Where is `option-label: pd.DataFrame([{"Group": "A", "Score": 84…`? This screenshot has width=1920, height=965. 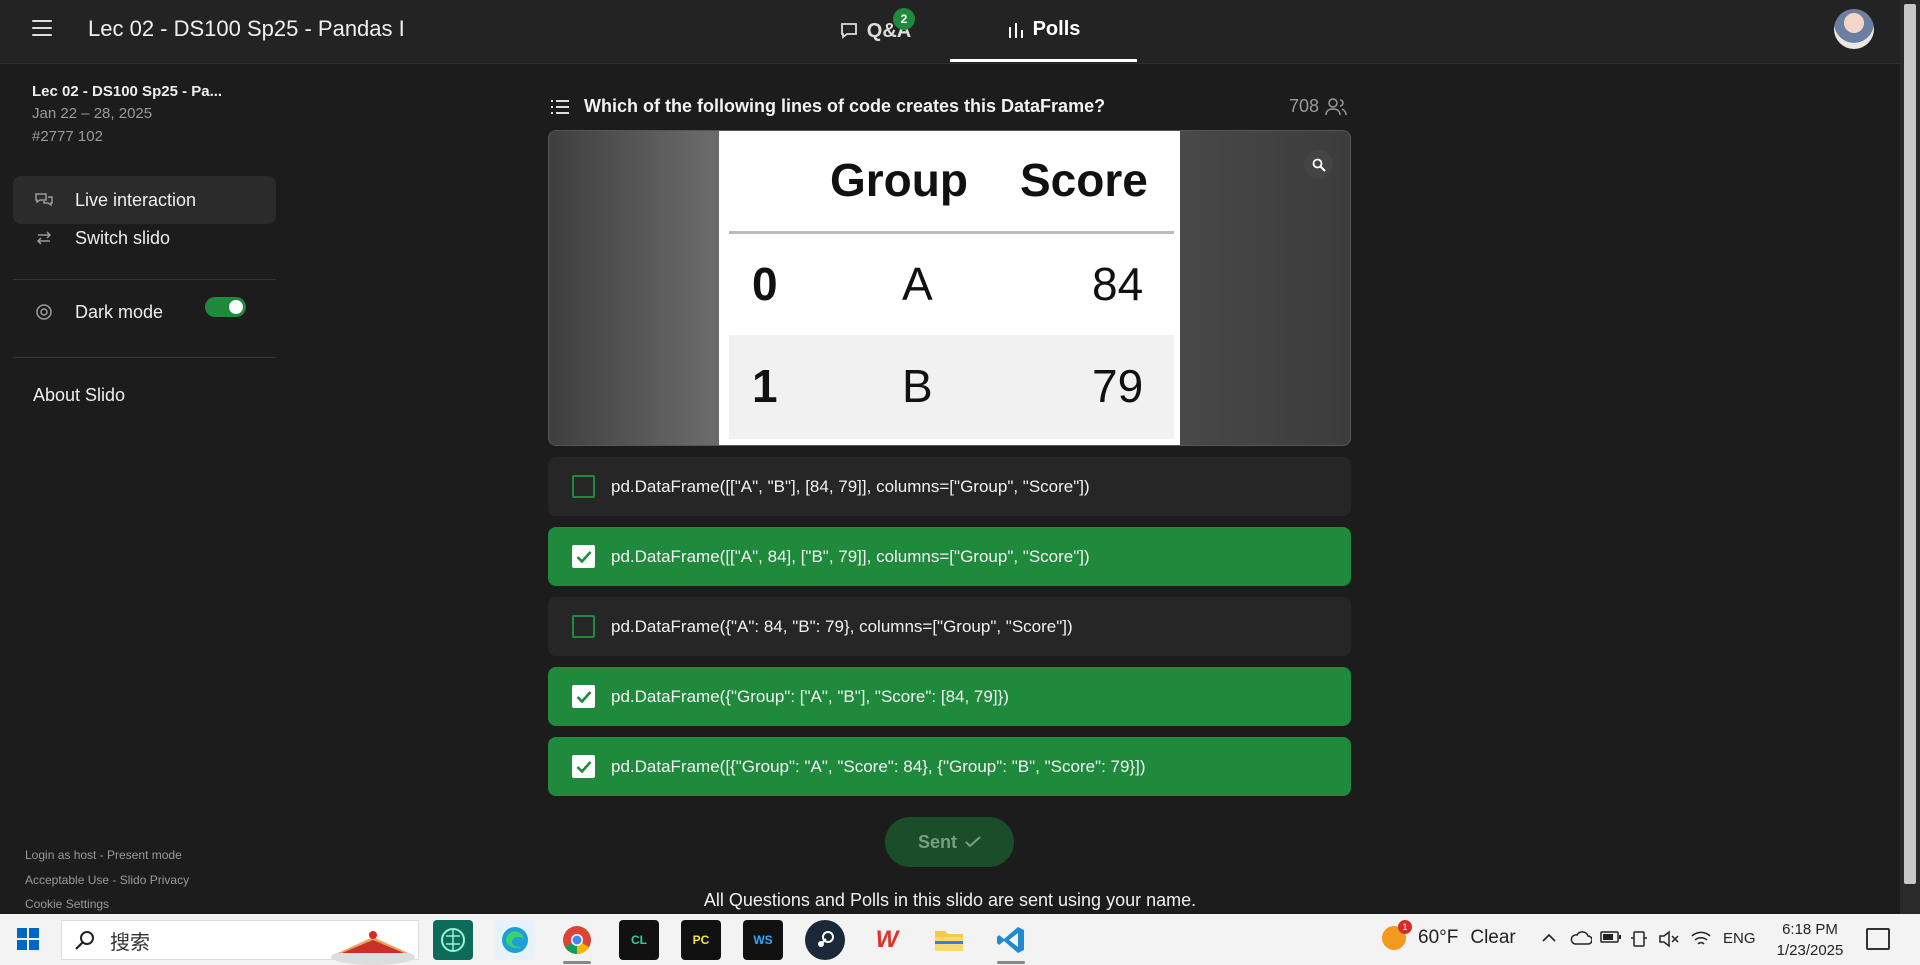
option-label: pd.DataFrame([{"Group": "A", "Score": 84… is located at coordinates (878, 766).